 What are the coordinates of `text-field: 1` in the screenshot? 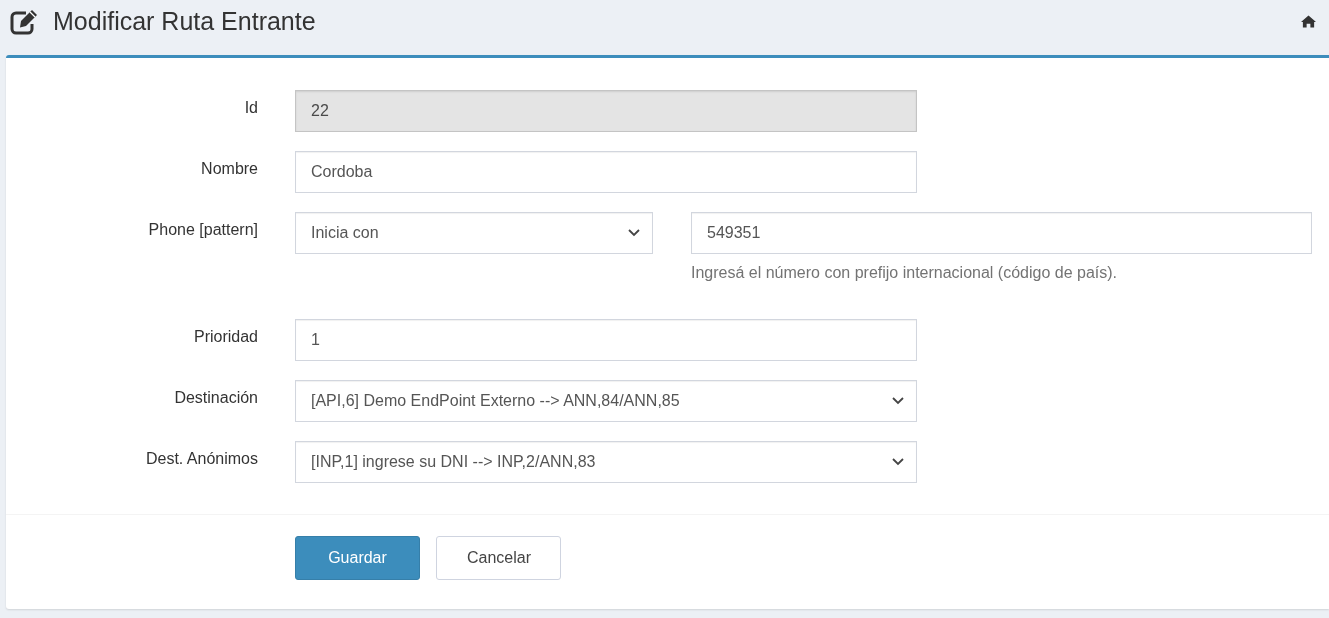 It's located at (606, 340).